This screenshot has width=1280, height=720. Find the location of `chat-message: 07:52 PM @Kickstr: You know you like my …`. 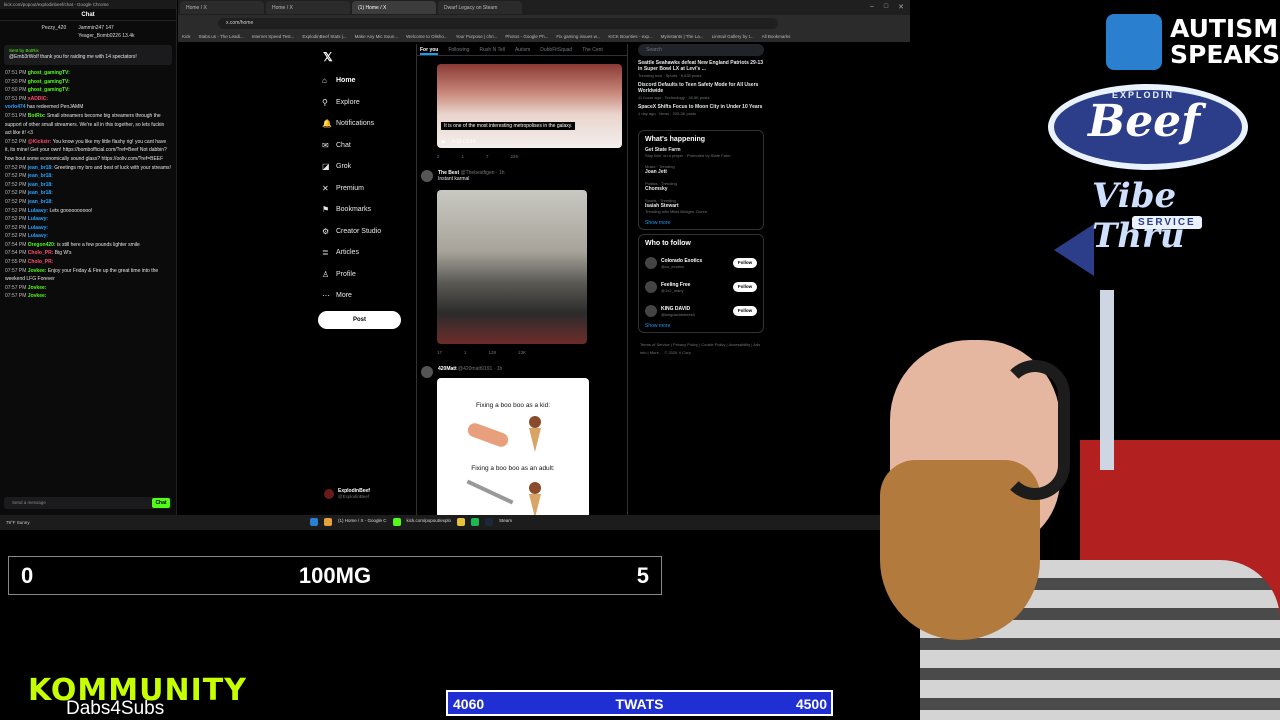

chat-message: 07:52 PM @Kickstr: You know you like my … is located at coordinates (88, 151).